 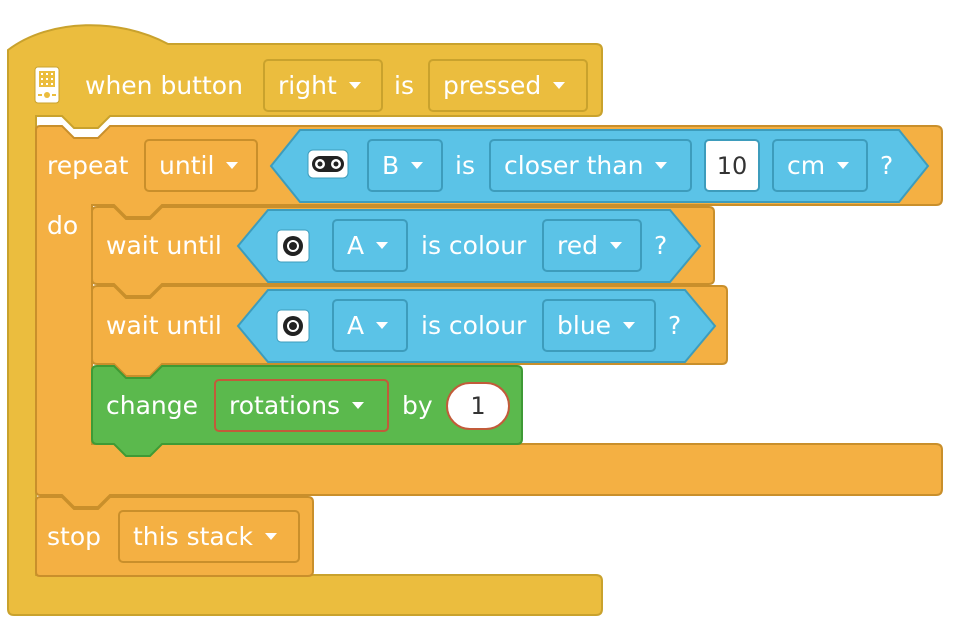 I want to click on unit-dropdown: cm, so click(x=820, y=165).